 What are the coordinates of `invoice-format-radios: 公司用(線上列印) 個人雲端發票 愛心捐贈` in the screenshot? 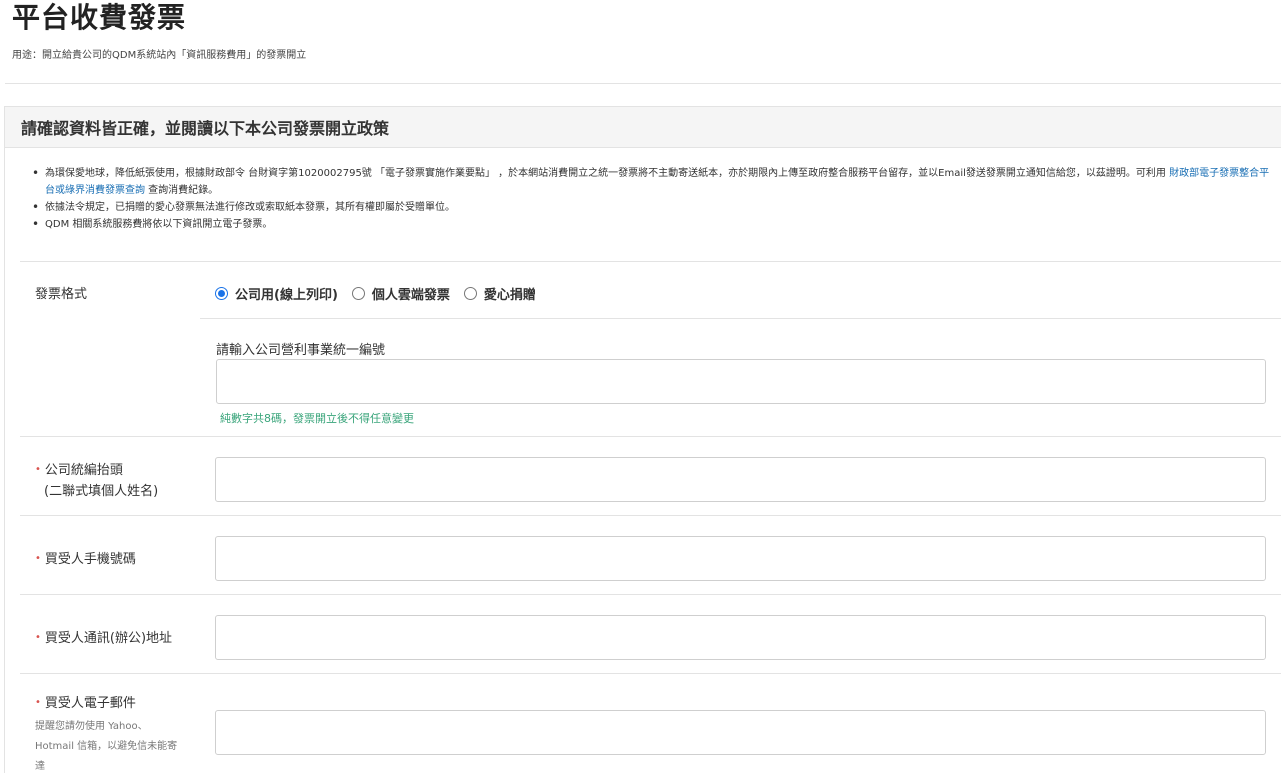 It's located at (382, 293).